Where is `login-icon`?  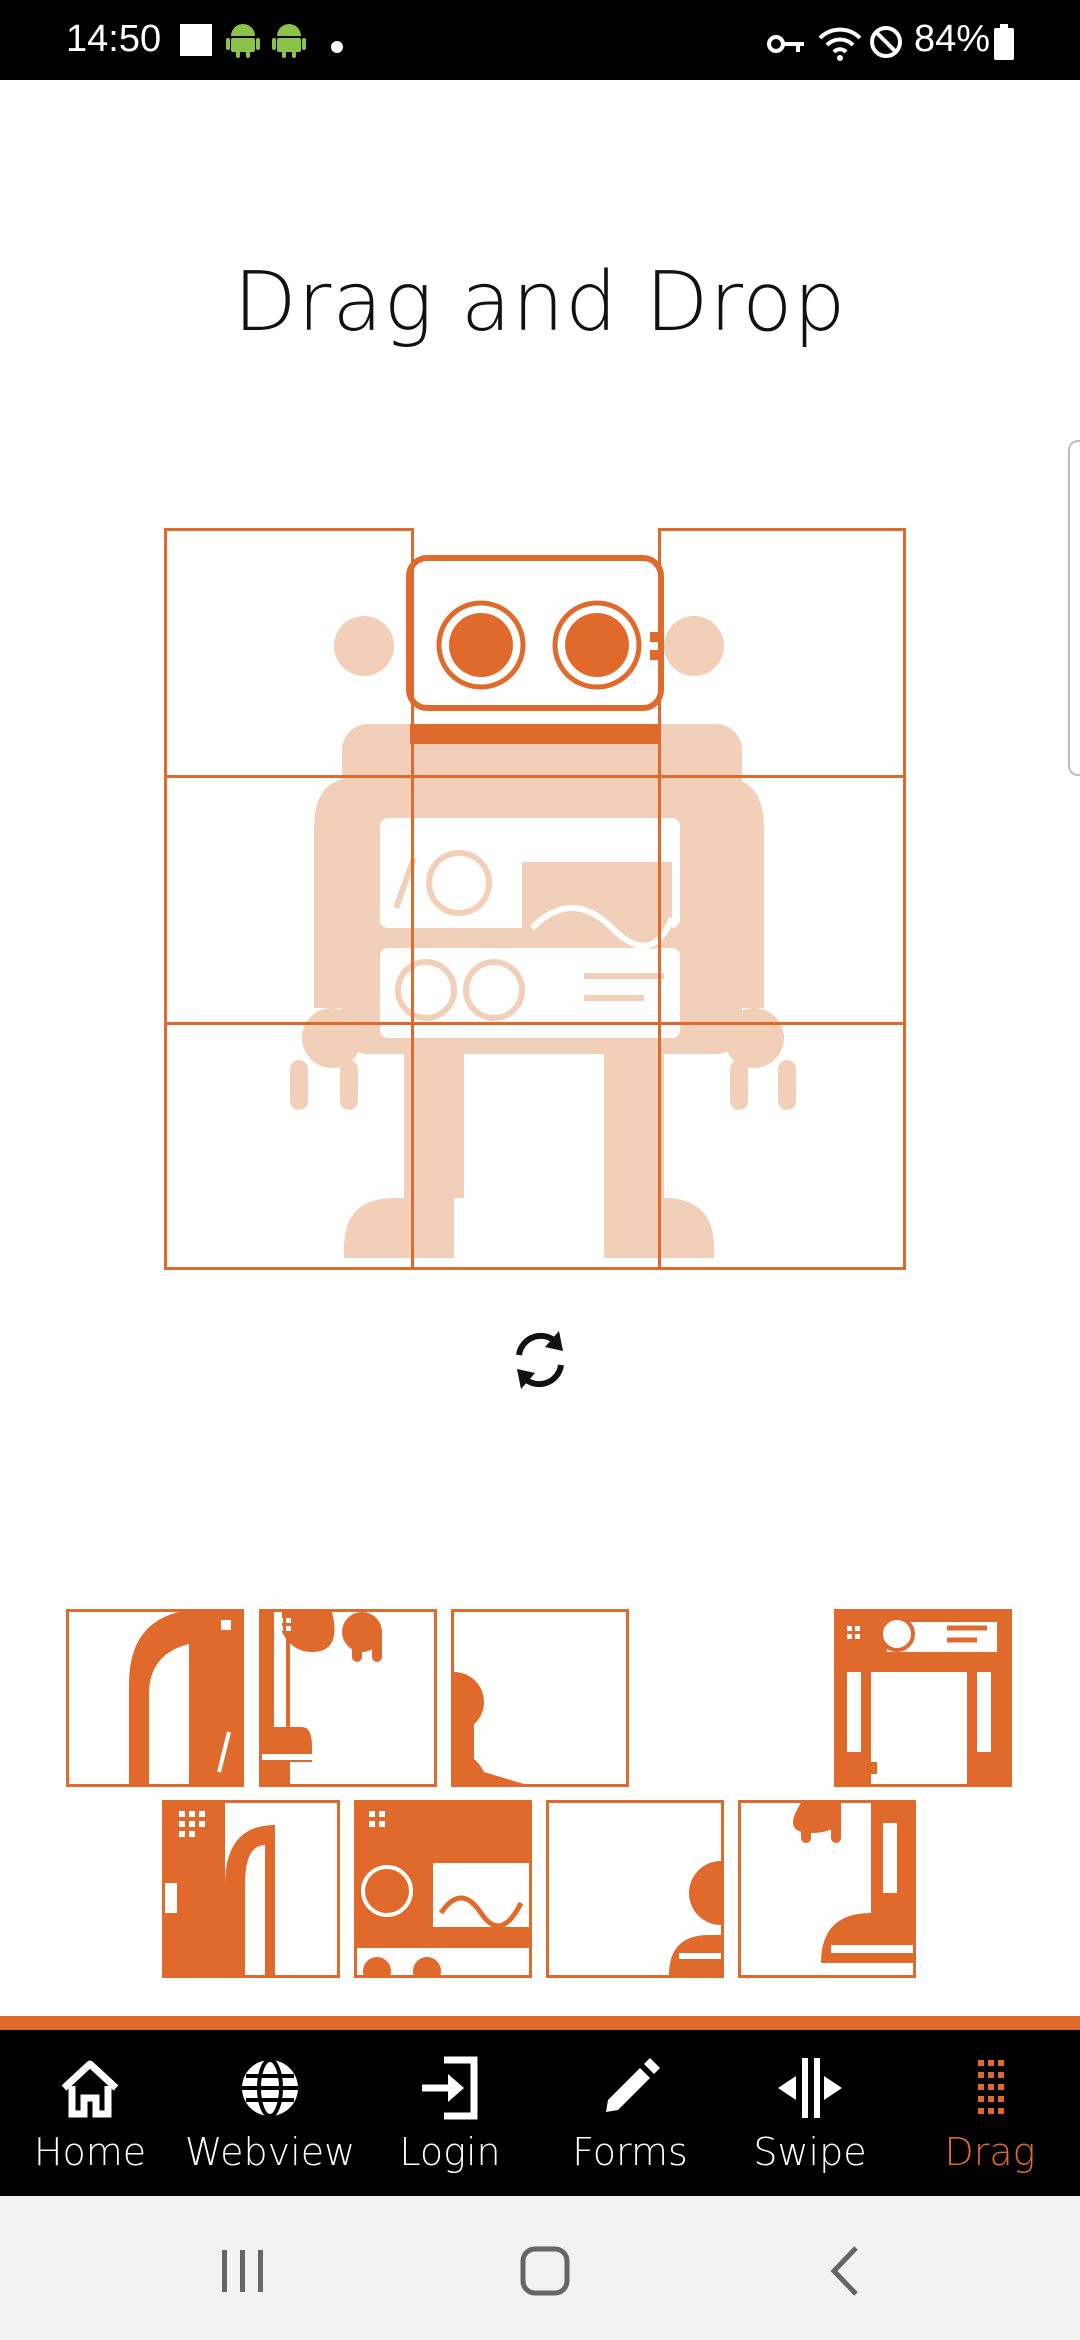
login-icon is located at coordinates (450, 2088).